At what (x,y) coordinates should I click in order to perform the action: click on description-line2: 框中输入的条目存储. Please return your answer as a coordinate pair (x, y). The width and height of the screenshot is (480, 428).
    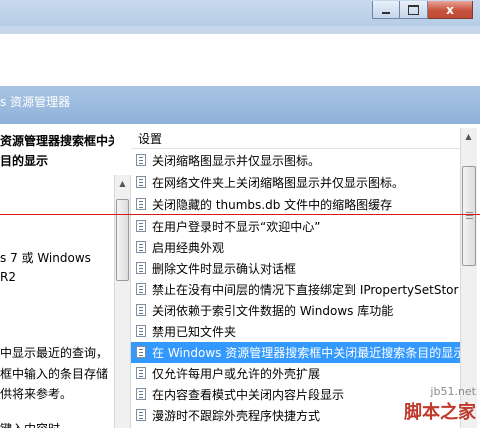
    Looking at the image, I should click on (54, 374).